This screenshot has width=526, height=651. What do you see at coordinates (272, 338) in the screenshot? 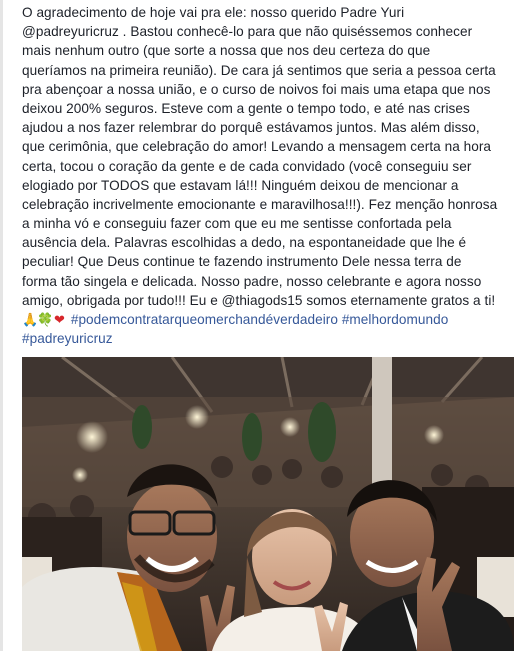
I see `hashtag-line: #padreyuricruz` at bounding box center [272, 338].